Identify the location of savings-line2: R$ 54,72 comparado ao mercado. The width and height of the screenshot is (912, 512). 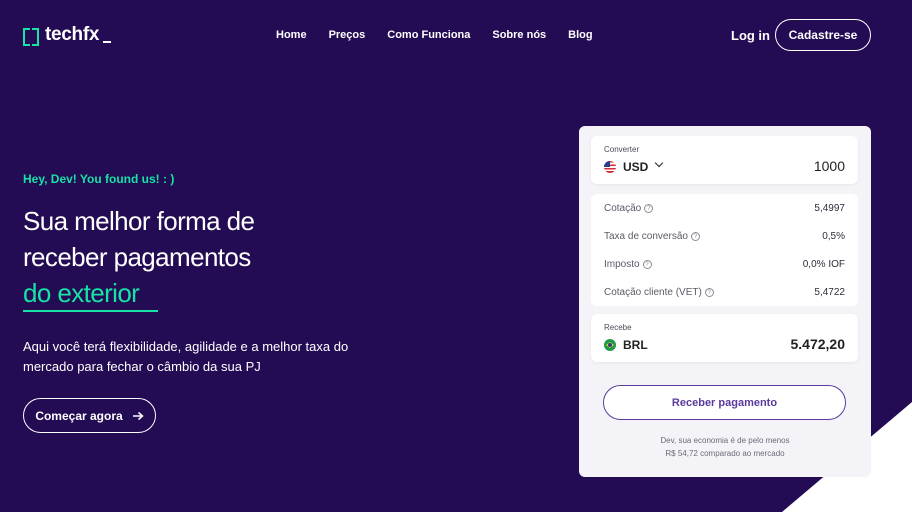
(725, 453).